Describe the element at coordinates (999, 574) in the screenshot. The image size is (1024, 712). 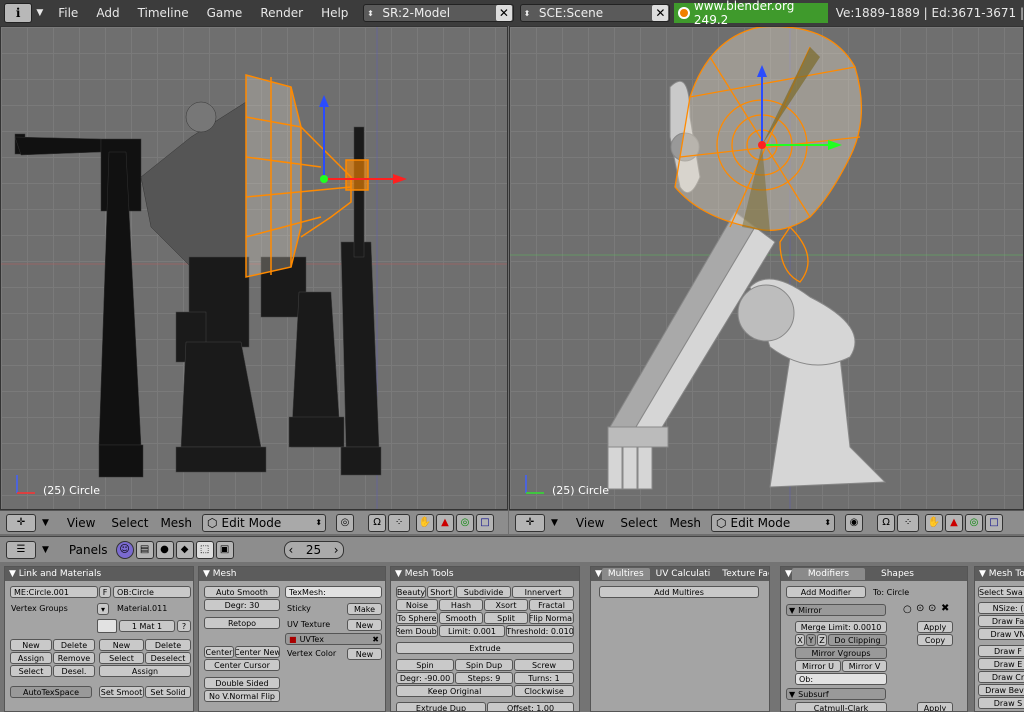
I see `panel-header: ▼ Mesh Tools` at that location.